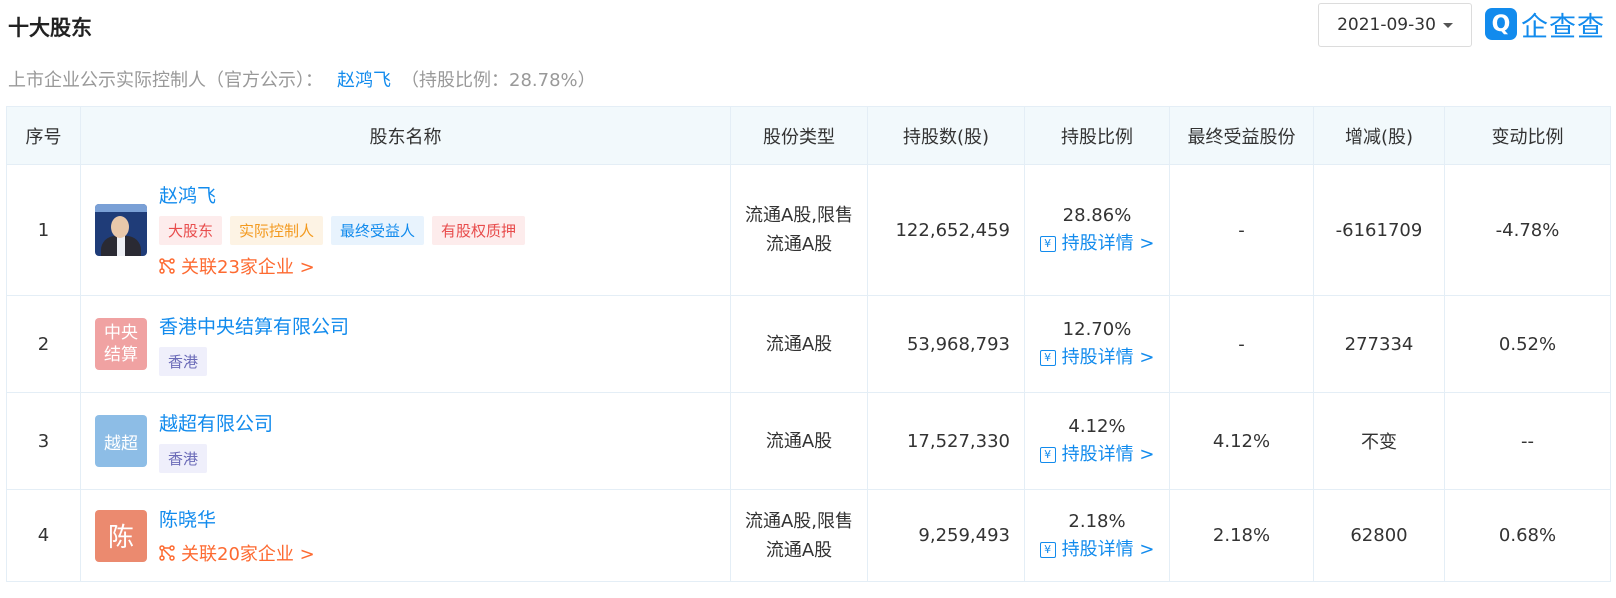 The height and width of the screenshot is (598, 1616). I want to click on shares-count: 17,527,330, so click(946, 441).